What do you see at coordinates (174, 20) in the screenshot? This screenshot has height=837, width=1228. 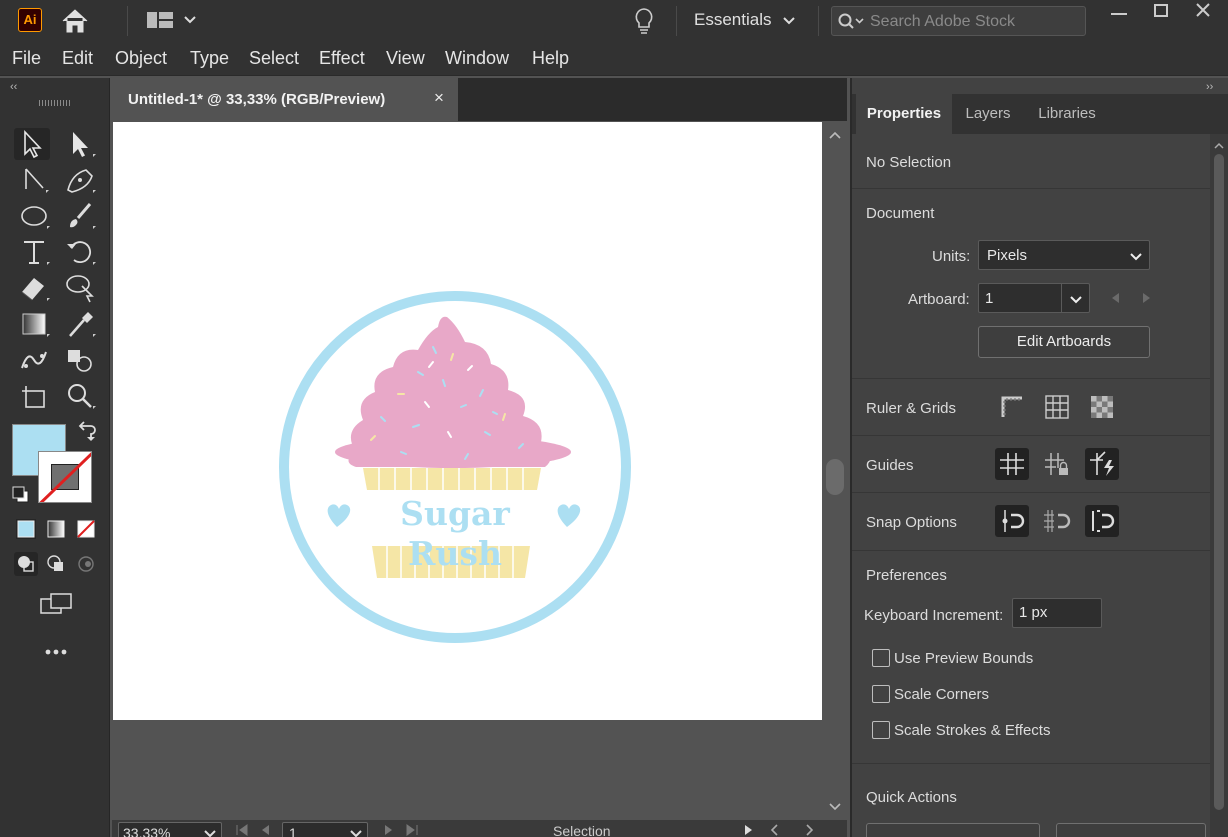 I see `arrange-documents-icon` at bounding box center [174, 20].